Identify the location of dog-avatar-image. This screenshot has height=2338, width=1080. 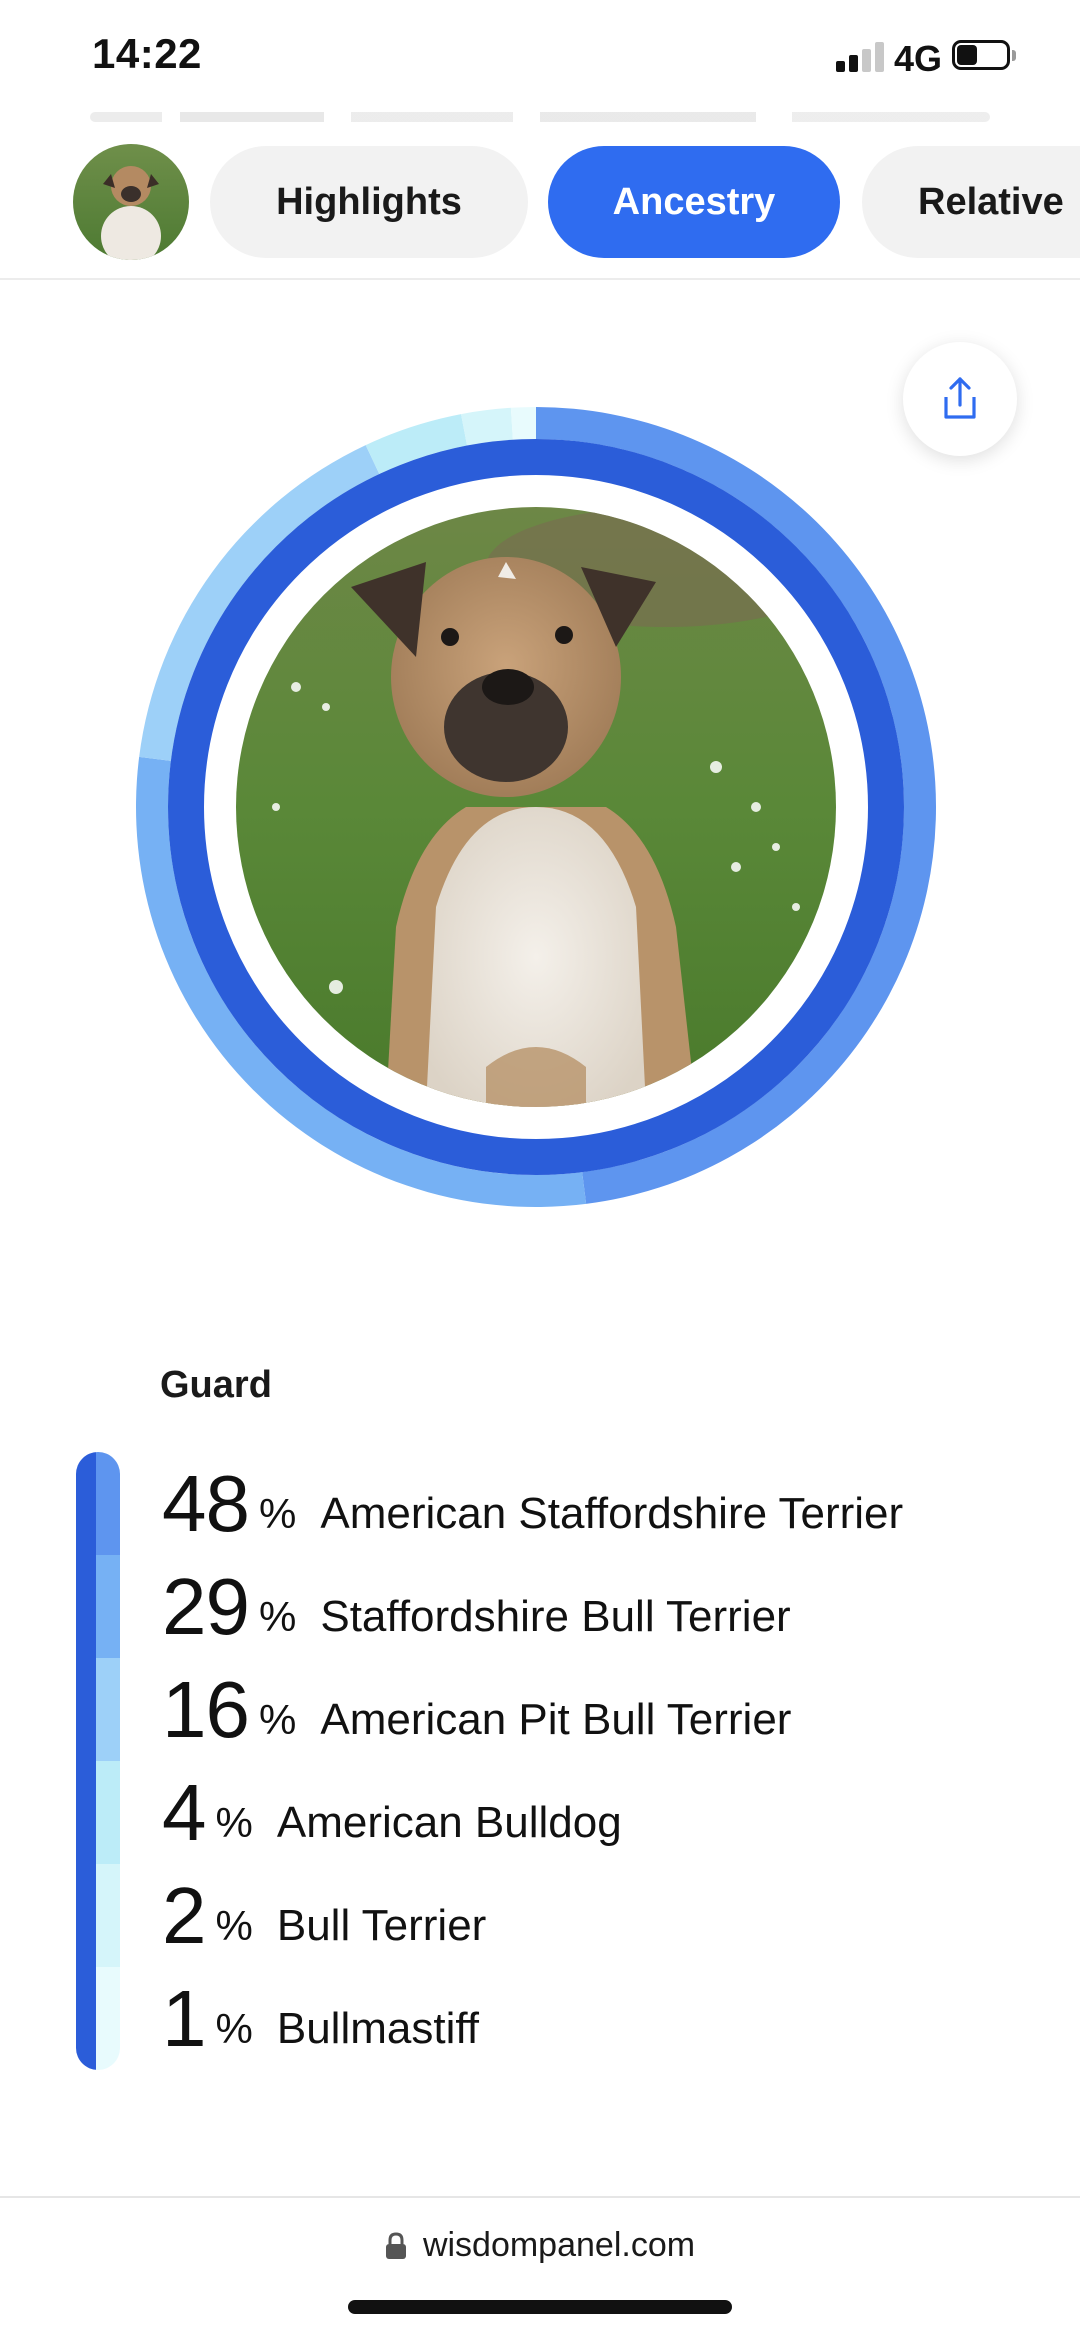
(131, 202).